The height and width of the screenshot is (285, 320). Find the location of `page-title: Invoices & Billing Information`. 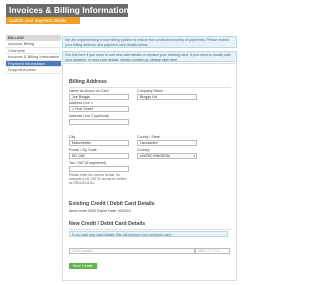

page-title: Invoices & Billing Information is located at coordinates (67, 10).